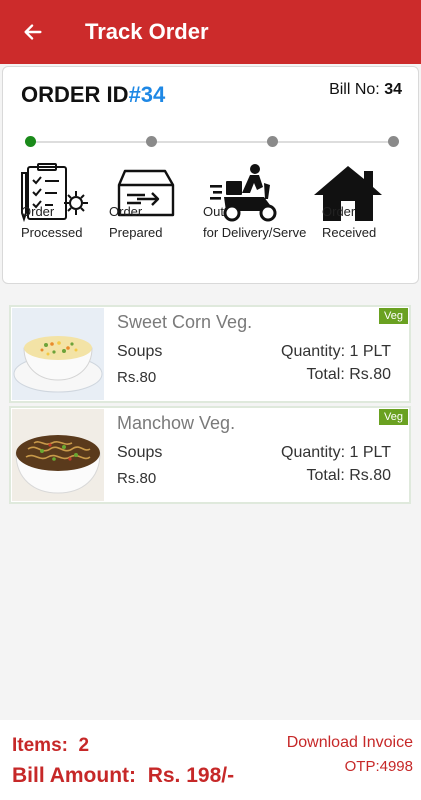 The height and width of the screenshot is (800, 421). What do you see at coordinates (40, 745) in the screenshot?
I see `items-count-label: Items:` at bounding box center [40, 745].